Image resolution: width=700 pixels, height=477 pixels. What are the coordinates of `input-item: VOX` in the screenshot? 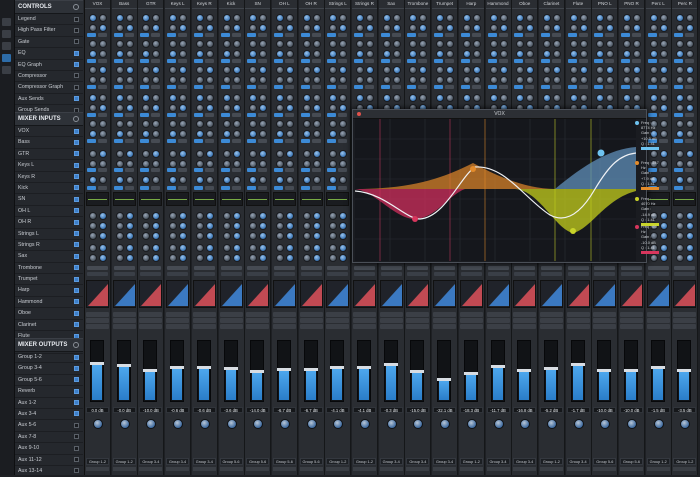 It's located at (49, 132).